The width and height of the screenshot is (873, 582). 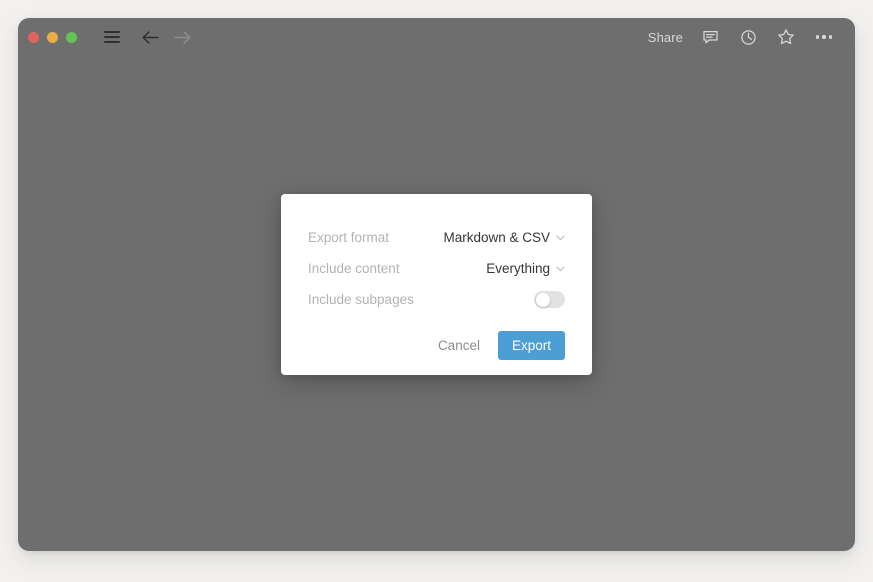 What do you see at coordinates (518, 268) in the screenshot?
I see `include-content-value: Everything` at bounding box center [518, 268].